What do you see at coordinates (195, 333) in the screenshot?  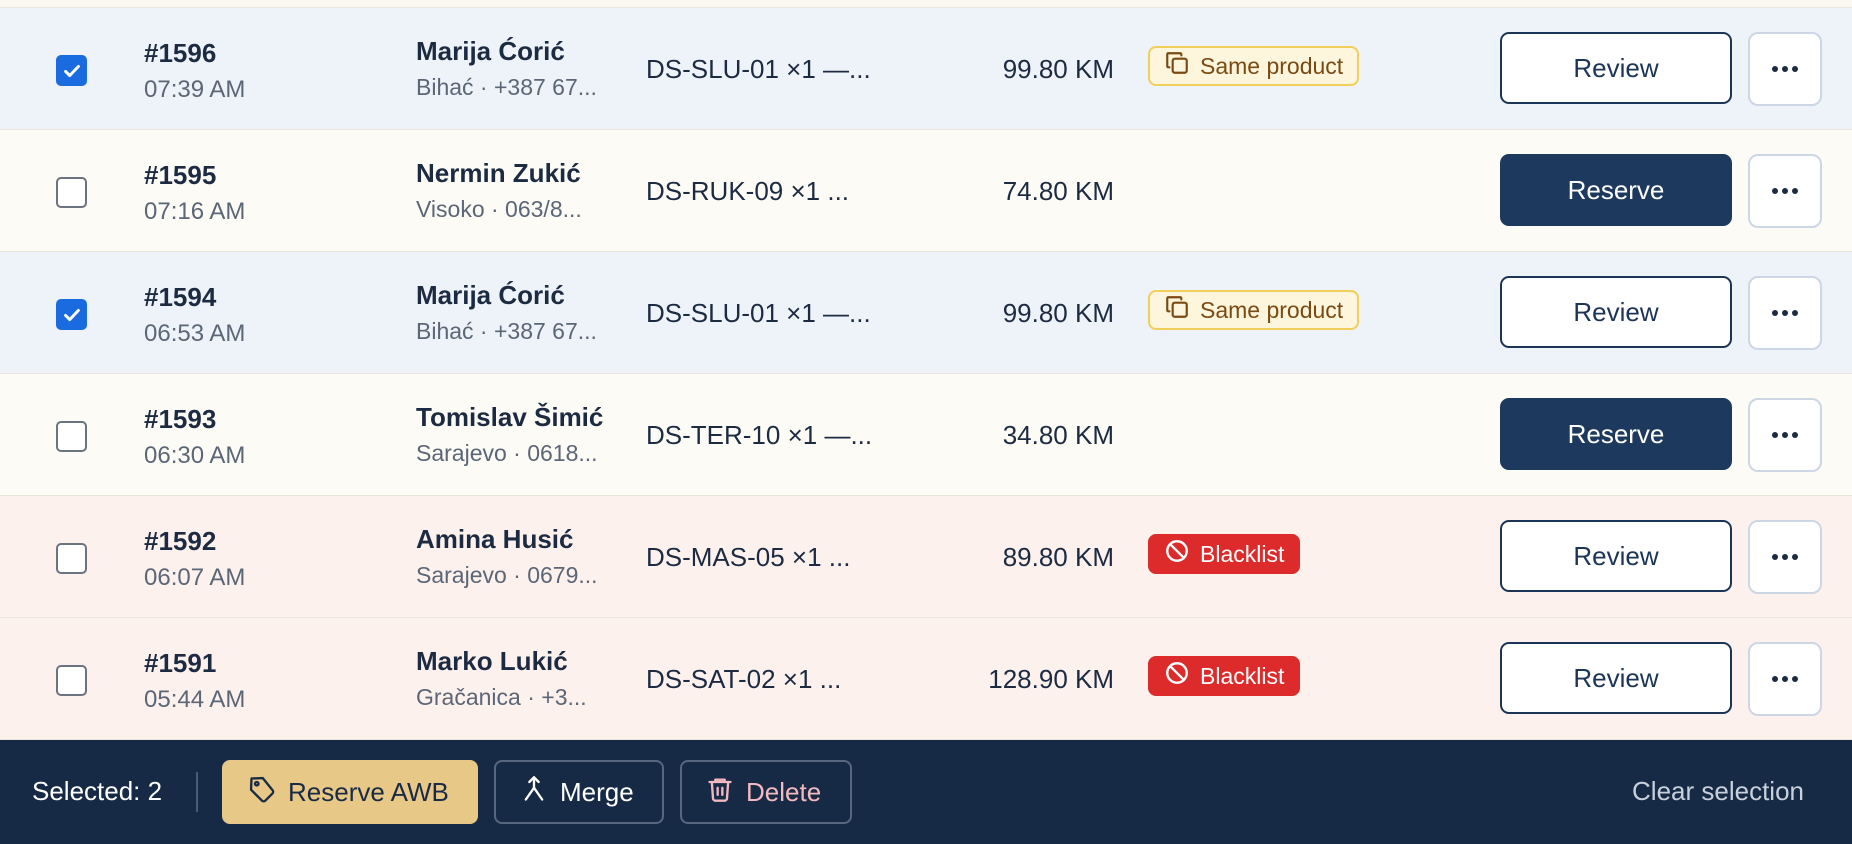 I see `order-time: 06:53 AM` at bounding box center [195, 333].